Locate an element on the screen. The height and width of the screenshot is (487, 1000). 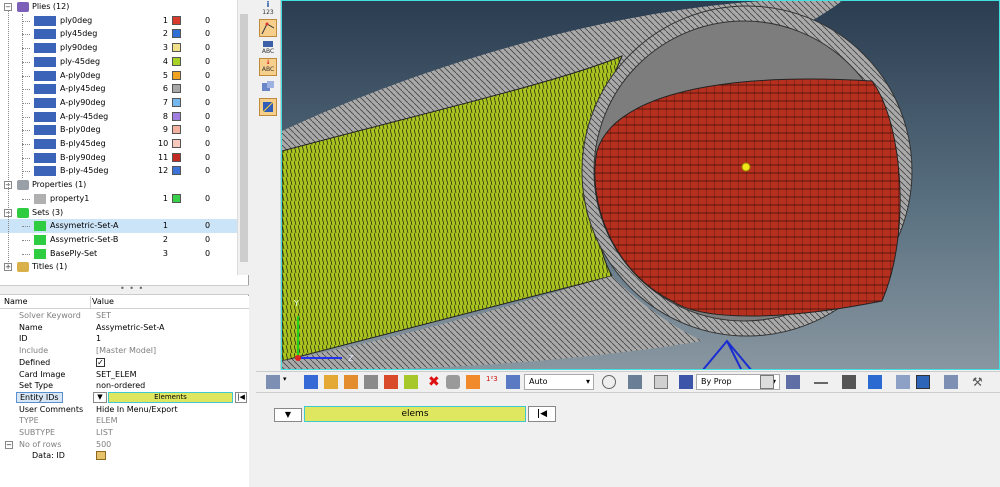
selector-dropdown: ▼ is located at coordinates (288, 415).